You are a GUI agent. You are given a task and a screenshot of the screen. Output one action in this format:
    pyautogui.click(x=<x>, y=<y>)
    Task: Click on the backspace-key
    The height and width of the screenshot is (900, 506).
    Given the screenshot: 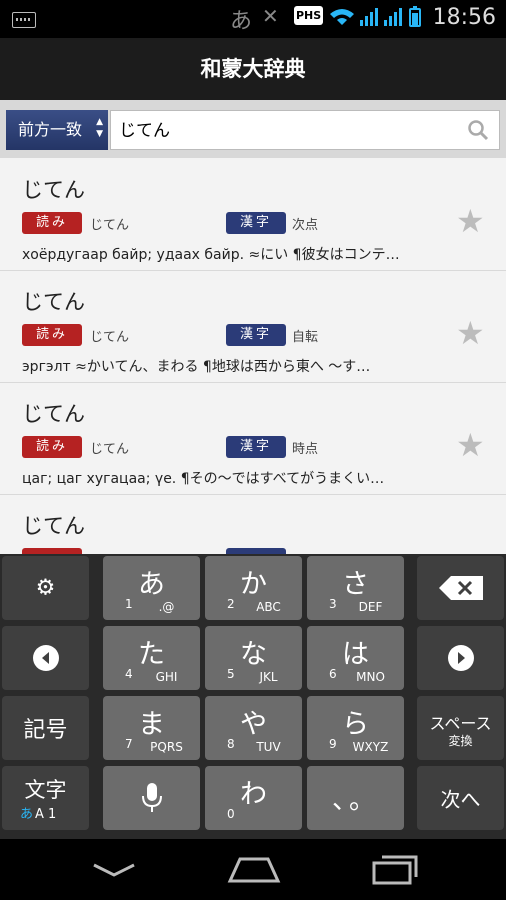 What is the action you would take?
    pyautogui.click(x=460, y=588)
    